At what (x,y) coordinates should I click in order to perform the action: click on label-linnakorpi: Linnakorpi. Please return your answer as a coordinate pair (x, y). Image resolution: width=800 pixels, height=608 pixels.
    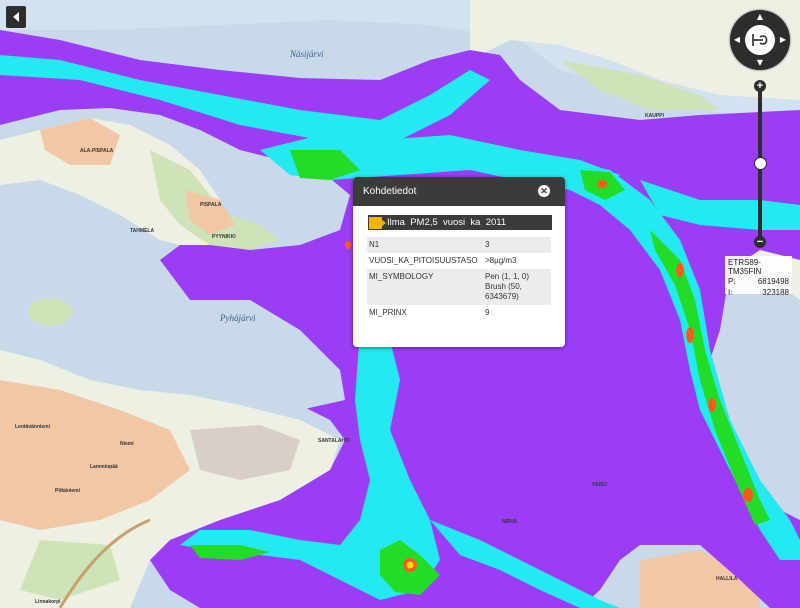
    Looking at the image, I should click on (48, 602).